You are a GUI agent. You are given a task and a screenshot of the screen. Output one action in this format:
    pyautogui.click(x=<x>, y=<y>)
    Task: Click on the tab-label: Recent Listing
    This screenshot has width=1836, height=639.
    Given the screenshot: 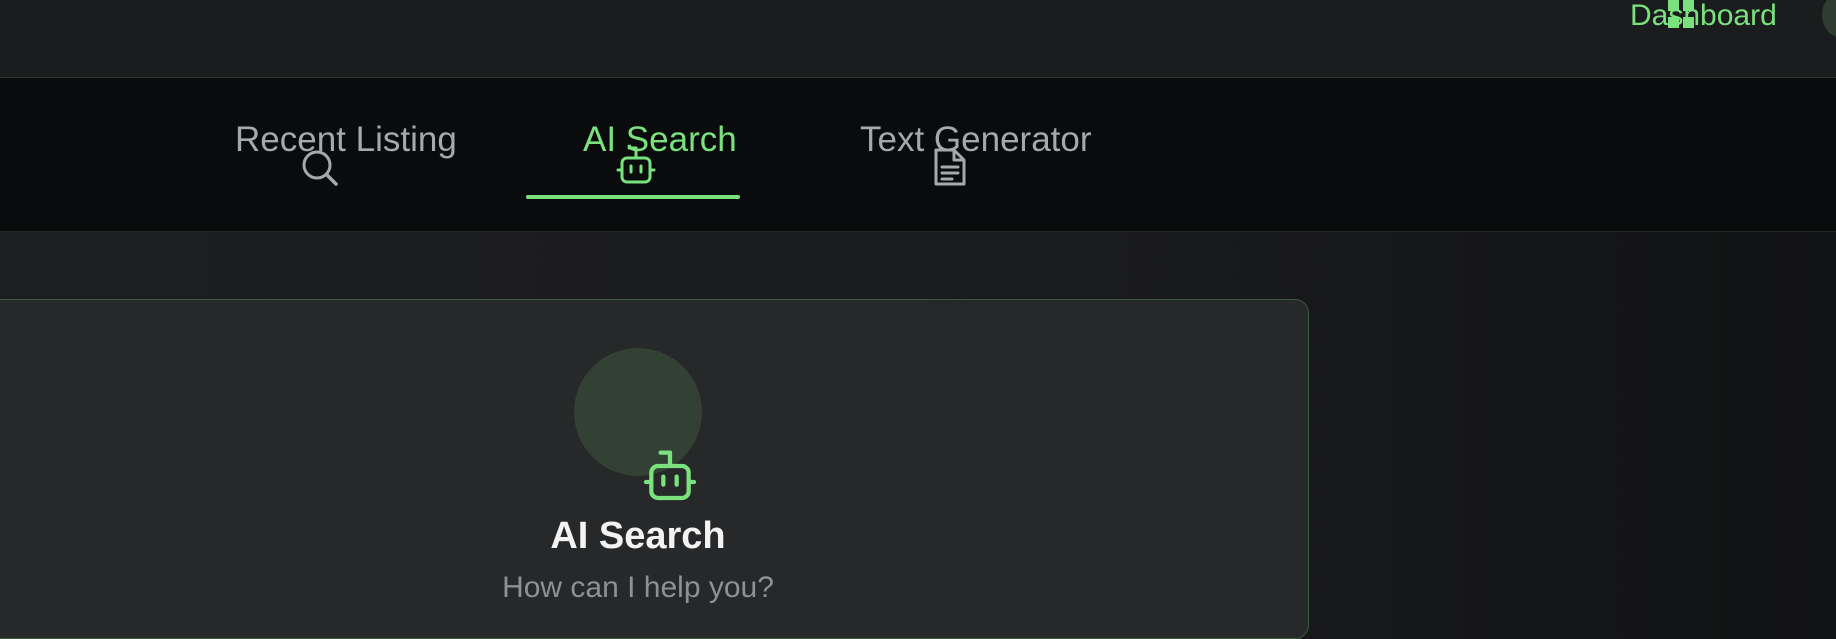 What is the action you would take?
    pyautogui.click(x=346, y=139)
    